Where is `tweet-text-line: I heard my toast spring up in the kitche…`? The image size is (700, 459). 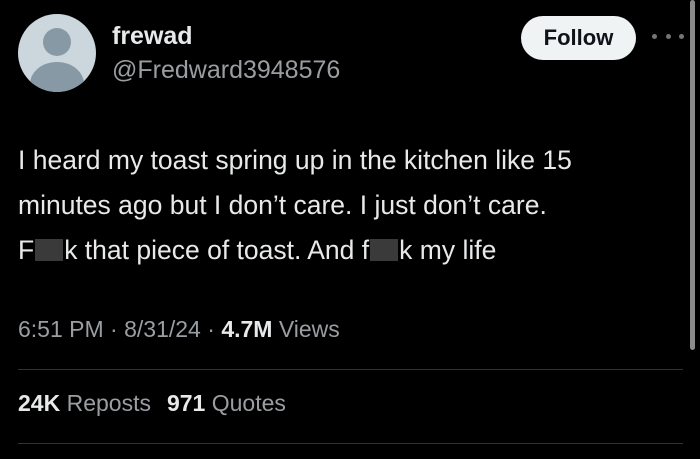
tweet-text-line: I heard my toast spring up in the kitche… is located at coordinates (295, 160).